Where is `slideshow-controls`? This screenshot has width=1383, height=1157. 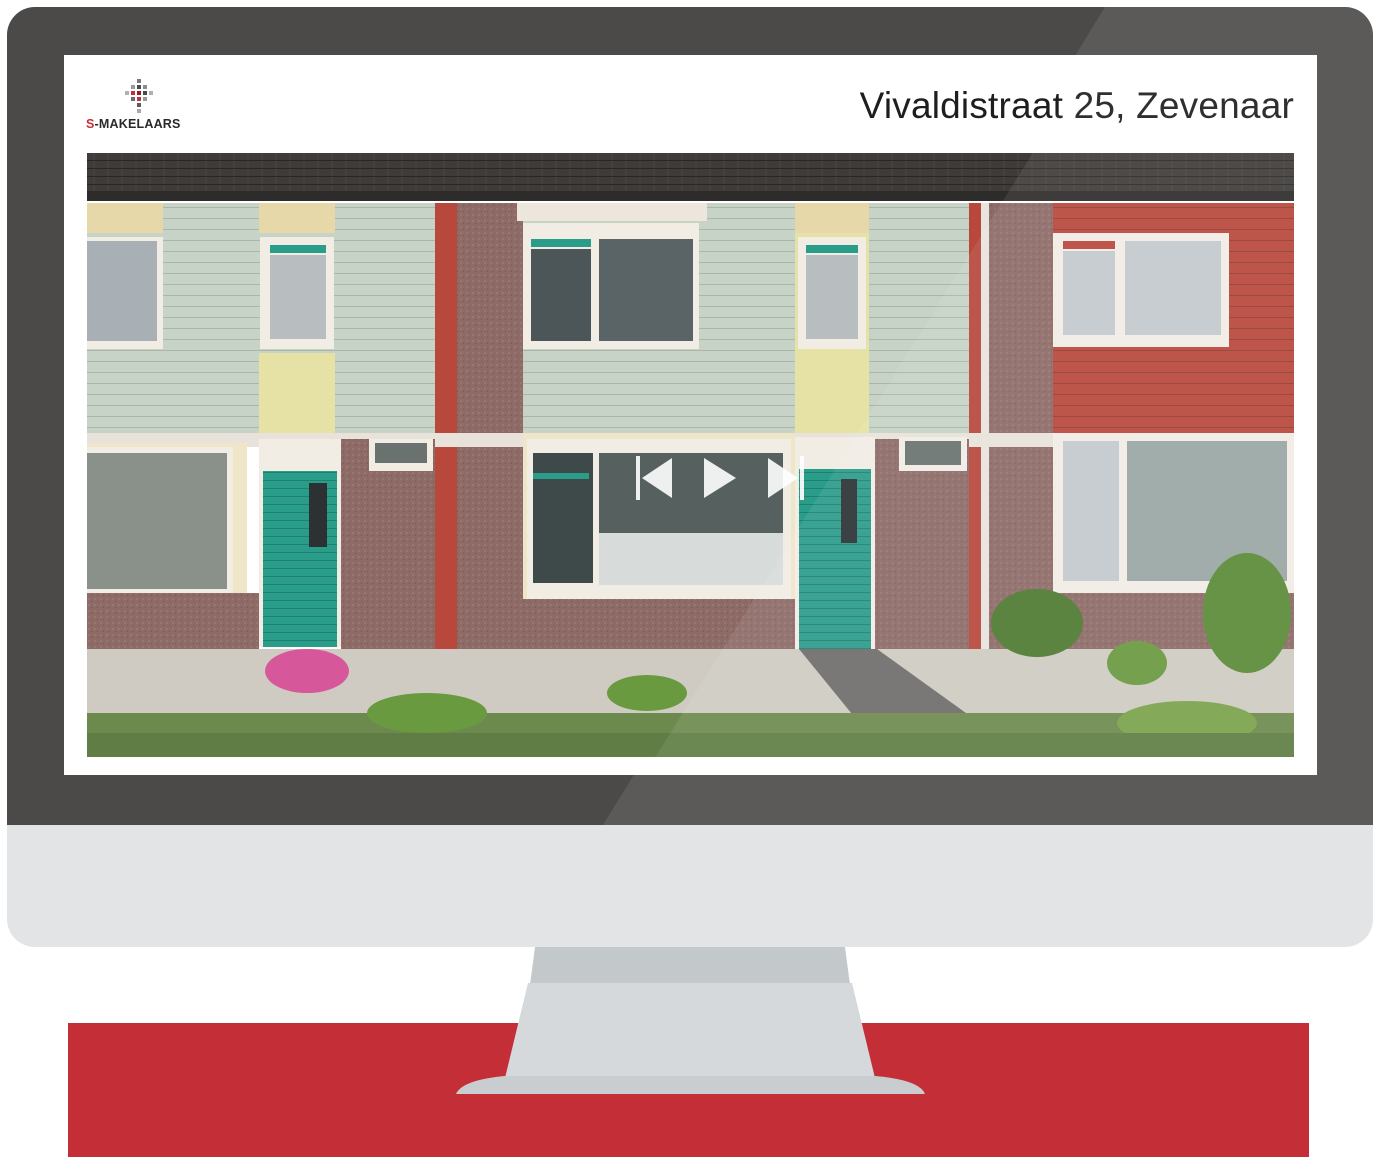
slideshow-controls is located at coordinates (721, 478).